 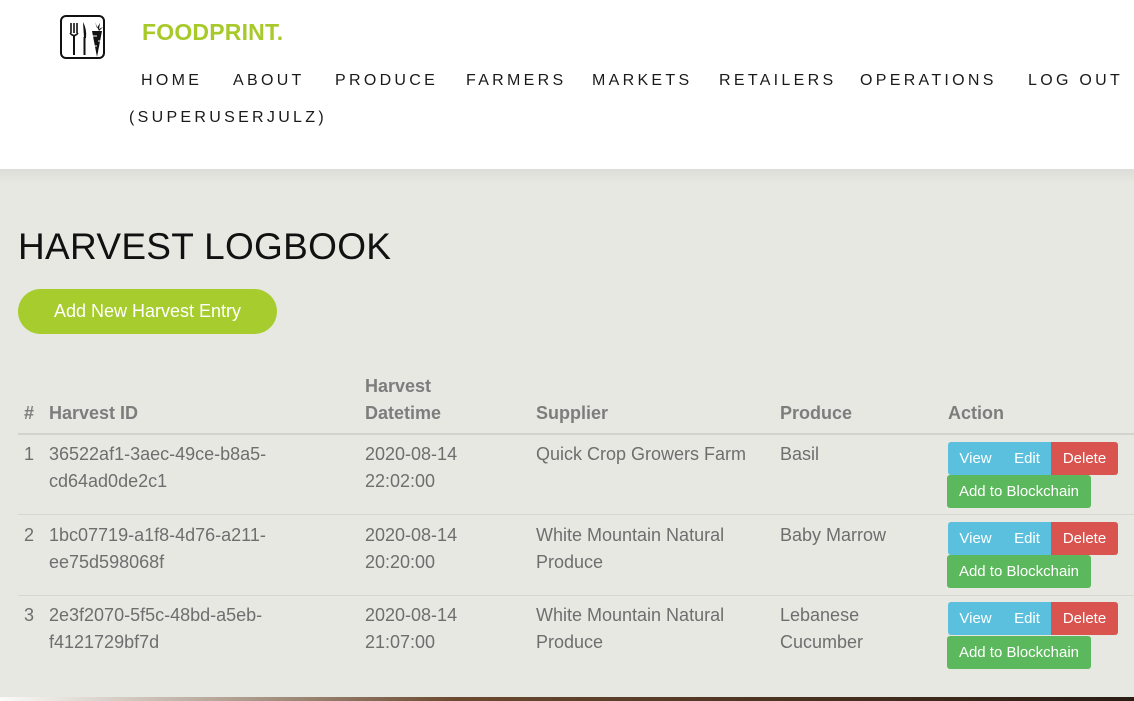 I want to click on harvest-time: 20:20:00, so click(x=400, y=562).